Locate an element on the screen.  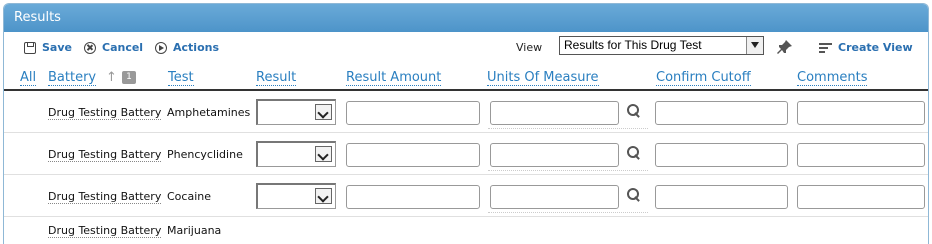
sort-ascending-icon: ↑ is located at coordinates (111, 77).